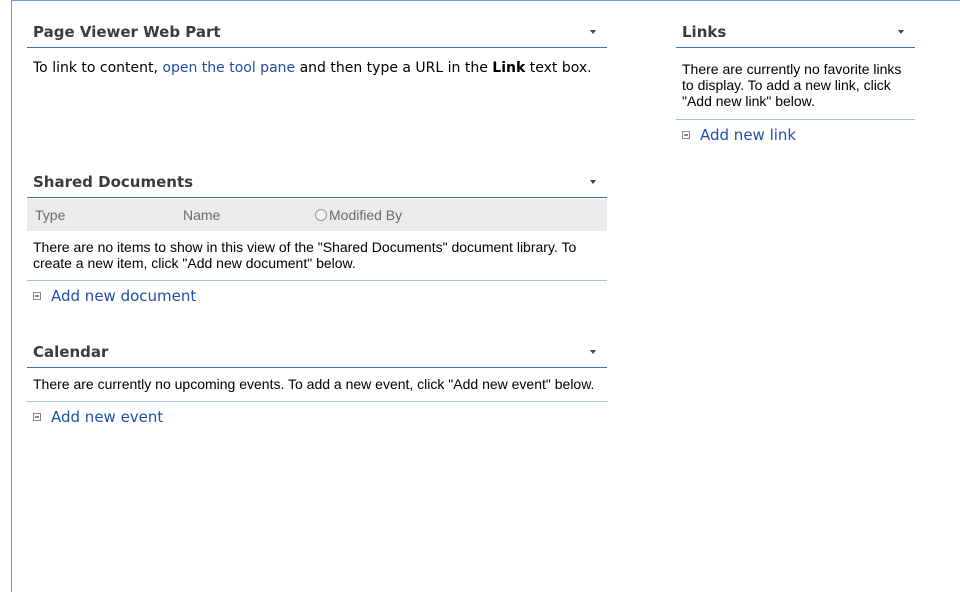 The width and height of the screenshot is (960, 592). What do you see at coordinates (317, 417) in the screenshot?
I see `add-new-event-link: Add new event` at bounding box center [317, 417].